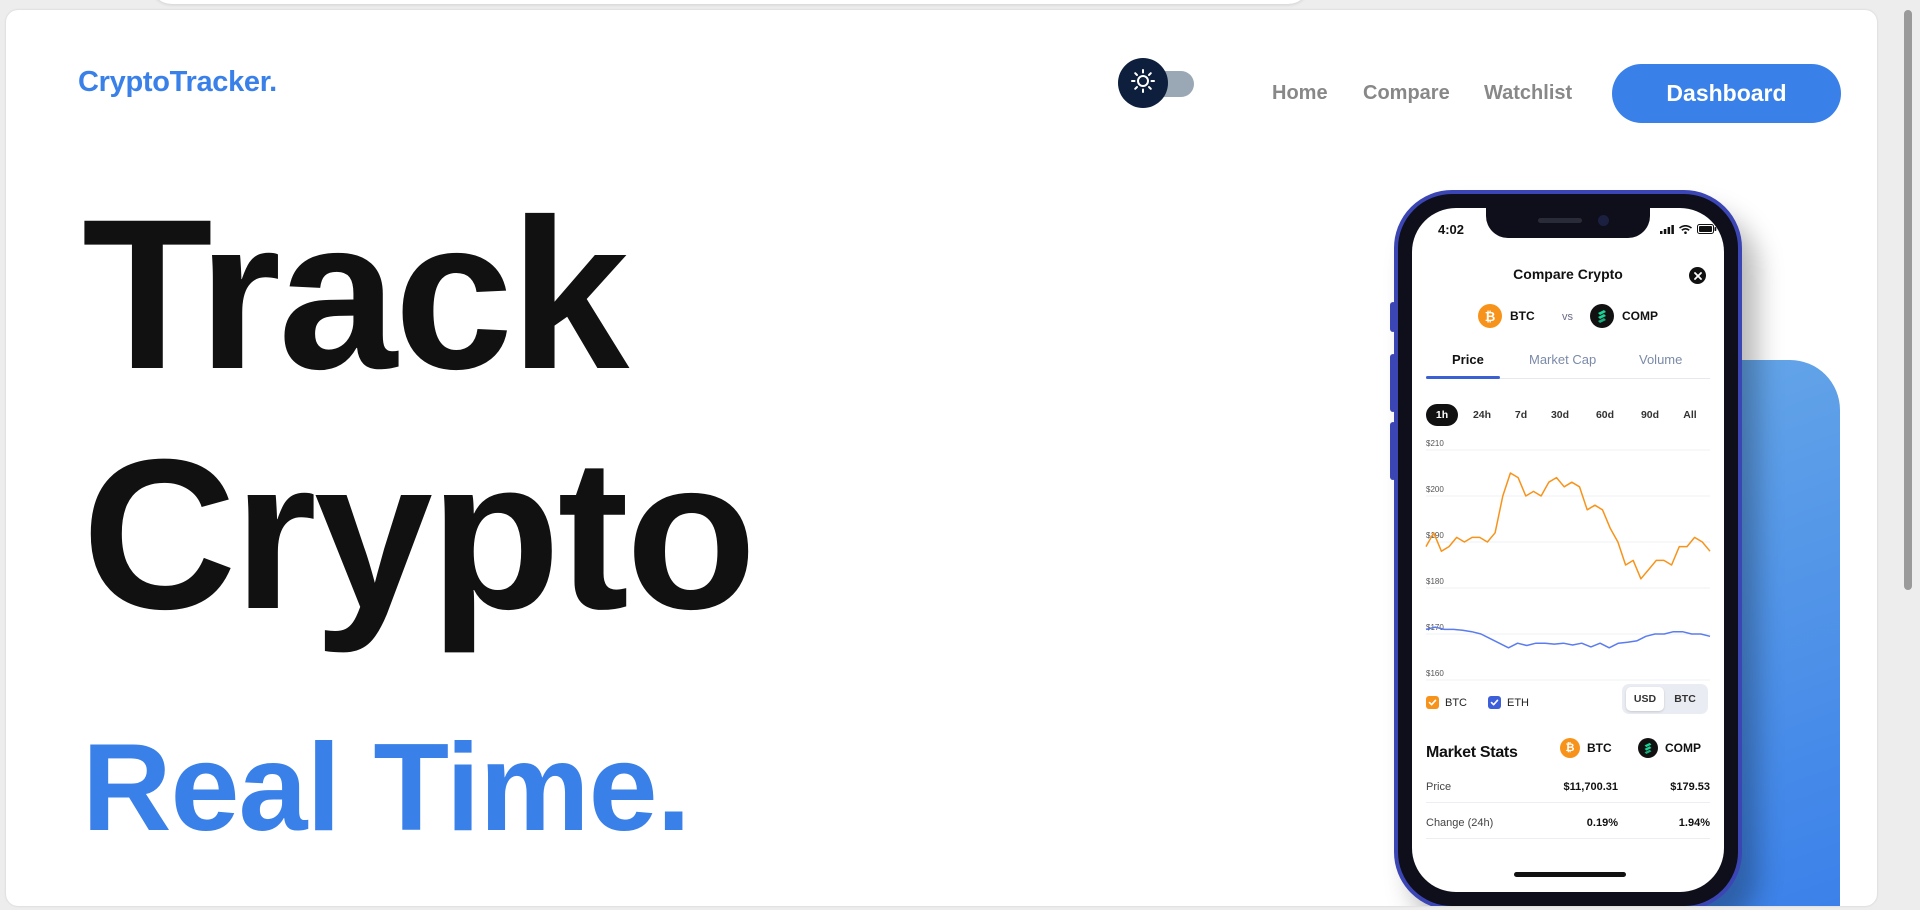 The height and width of the screenshot is (910, 1920). What do you see at coordinates (1460, 823) in the screenshot?
I see `stat-label-change: Change (24h)` at bounding box center [1460, 823].